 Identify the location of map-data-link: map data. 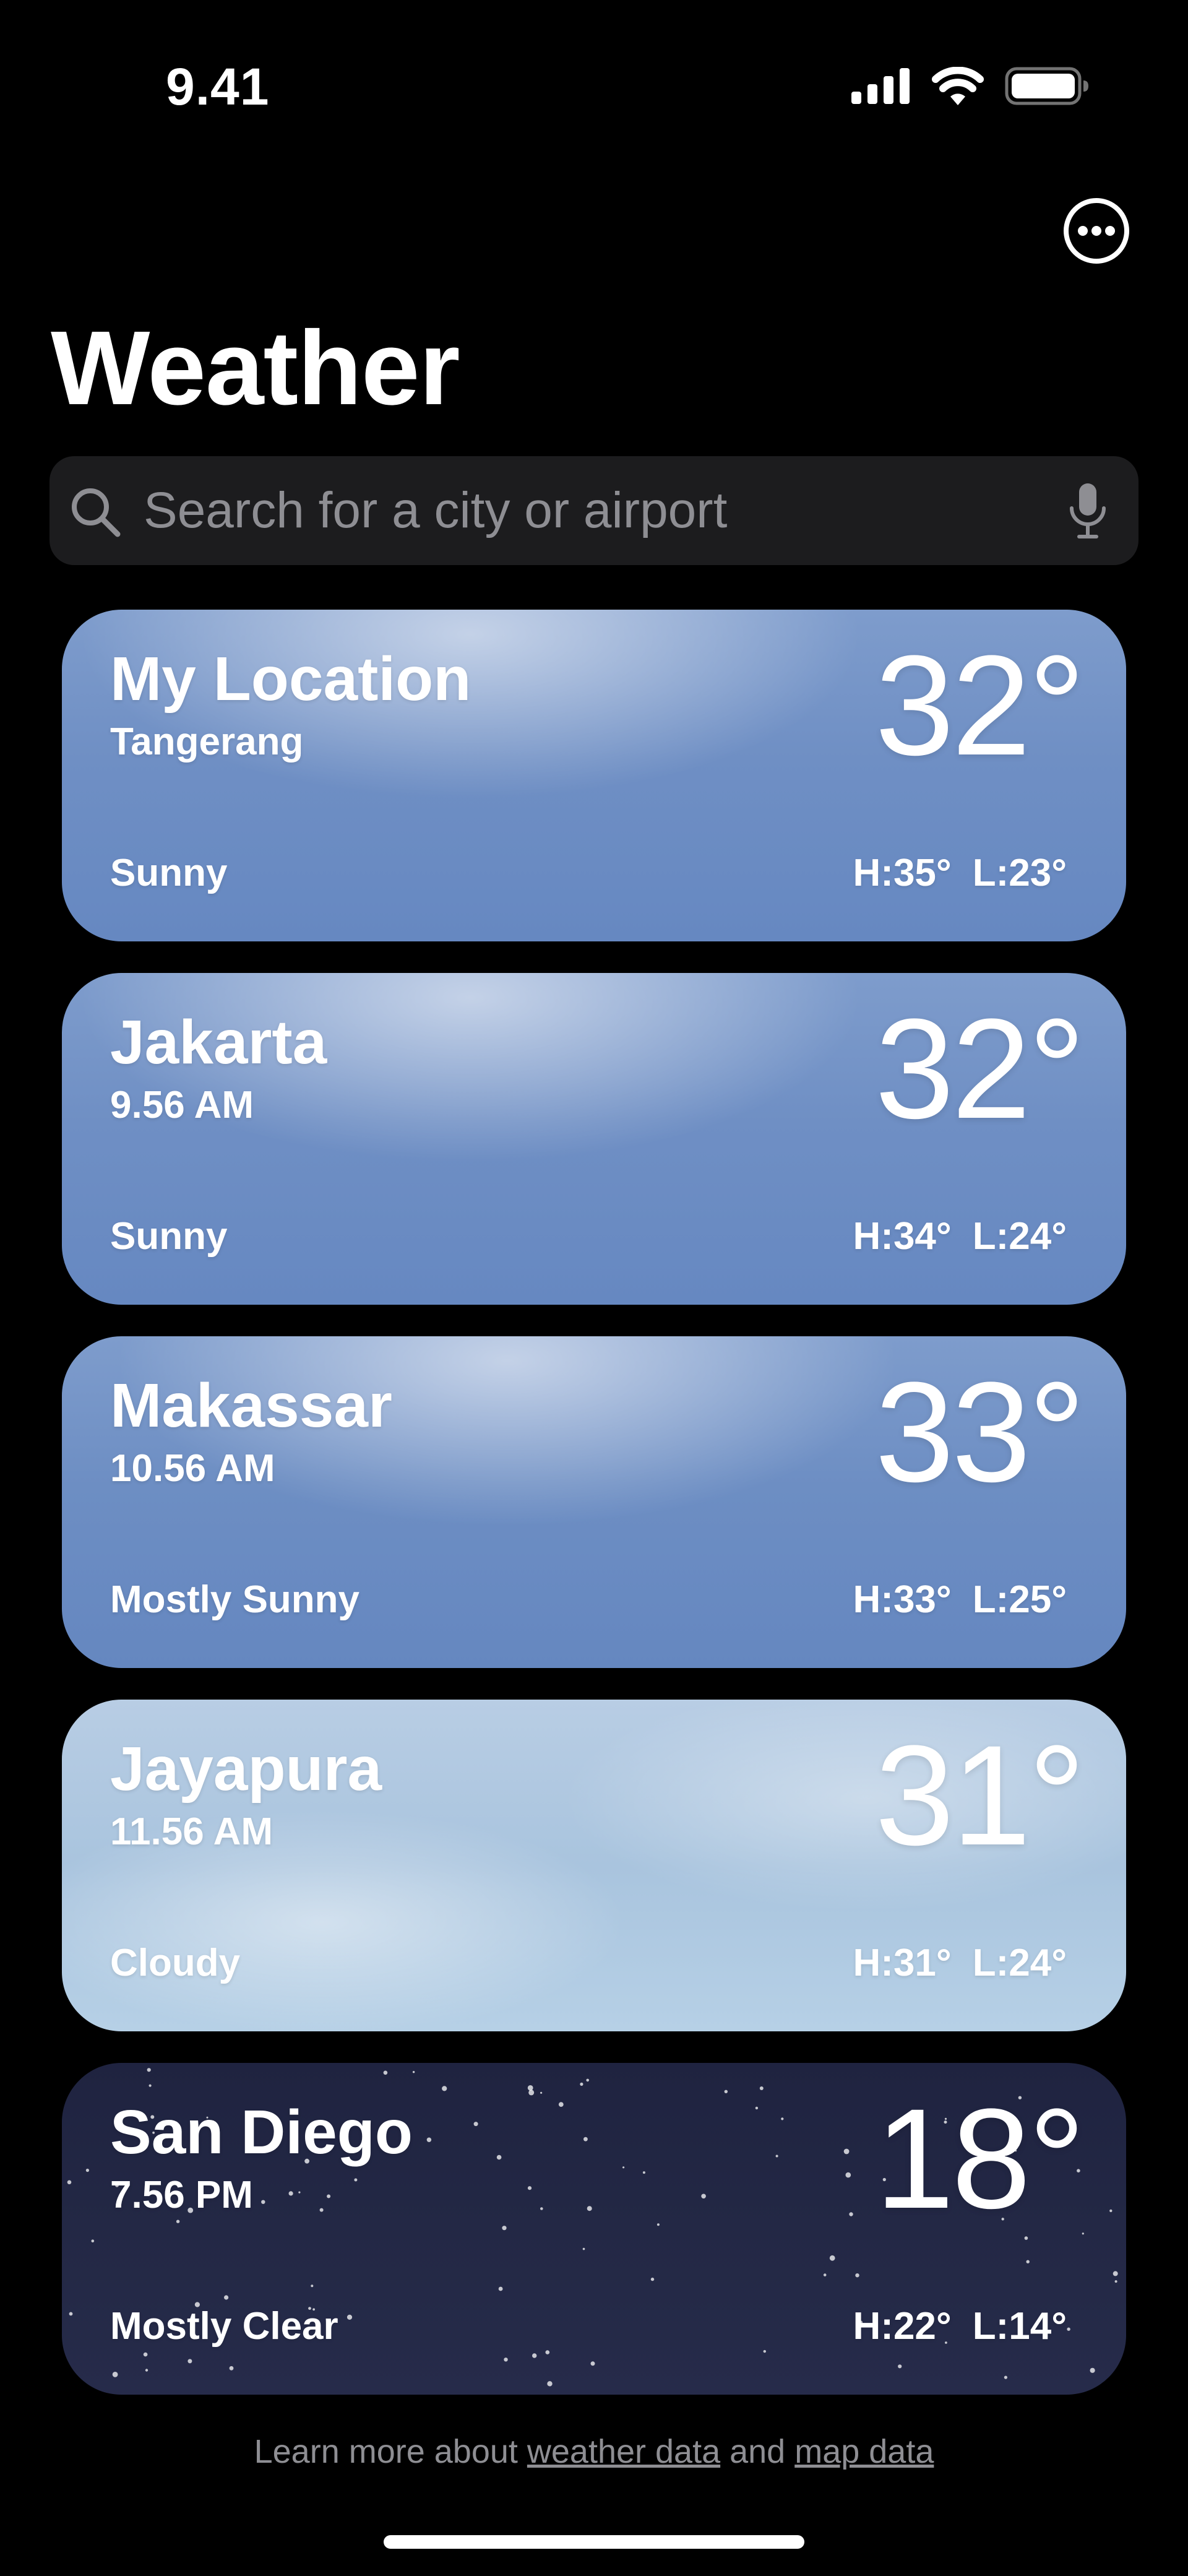
(864, 2451).